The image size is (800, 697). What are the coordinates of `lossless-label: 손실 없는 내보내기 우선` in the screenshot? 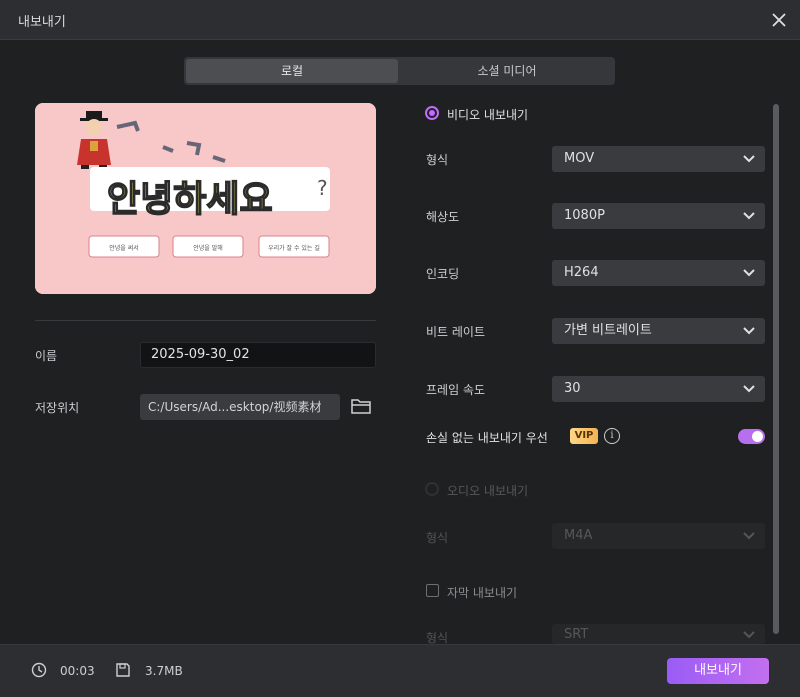 It's located at (487, 438).